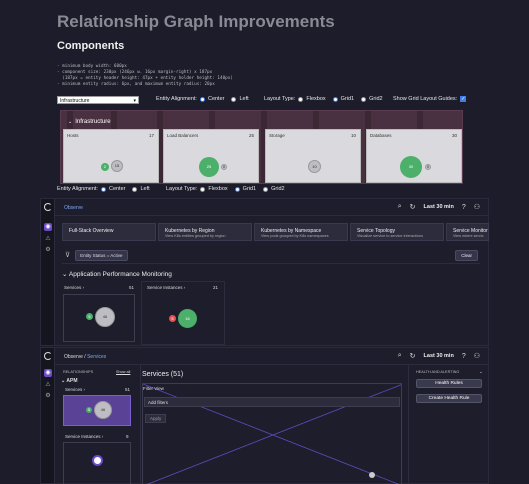 The image size is (529, 484). I want to click on health-rules-button: Health Rules, so click(449, 383).